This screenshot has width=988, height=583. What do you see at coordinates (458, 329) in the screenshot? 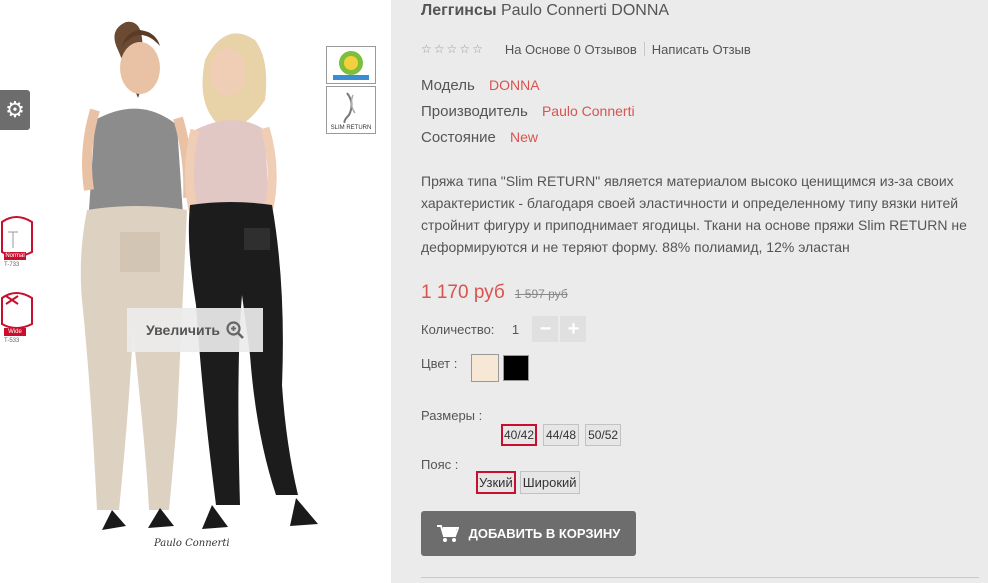
I see `quantity-label: Количество:` at bounding box center [458, 329].